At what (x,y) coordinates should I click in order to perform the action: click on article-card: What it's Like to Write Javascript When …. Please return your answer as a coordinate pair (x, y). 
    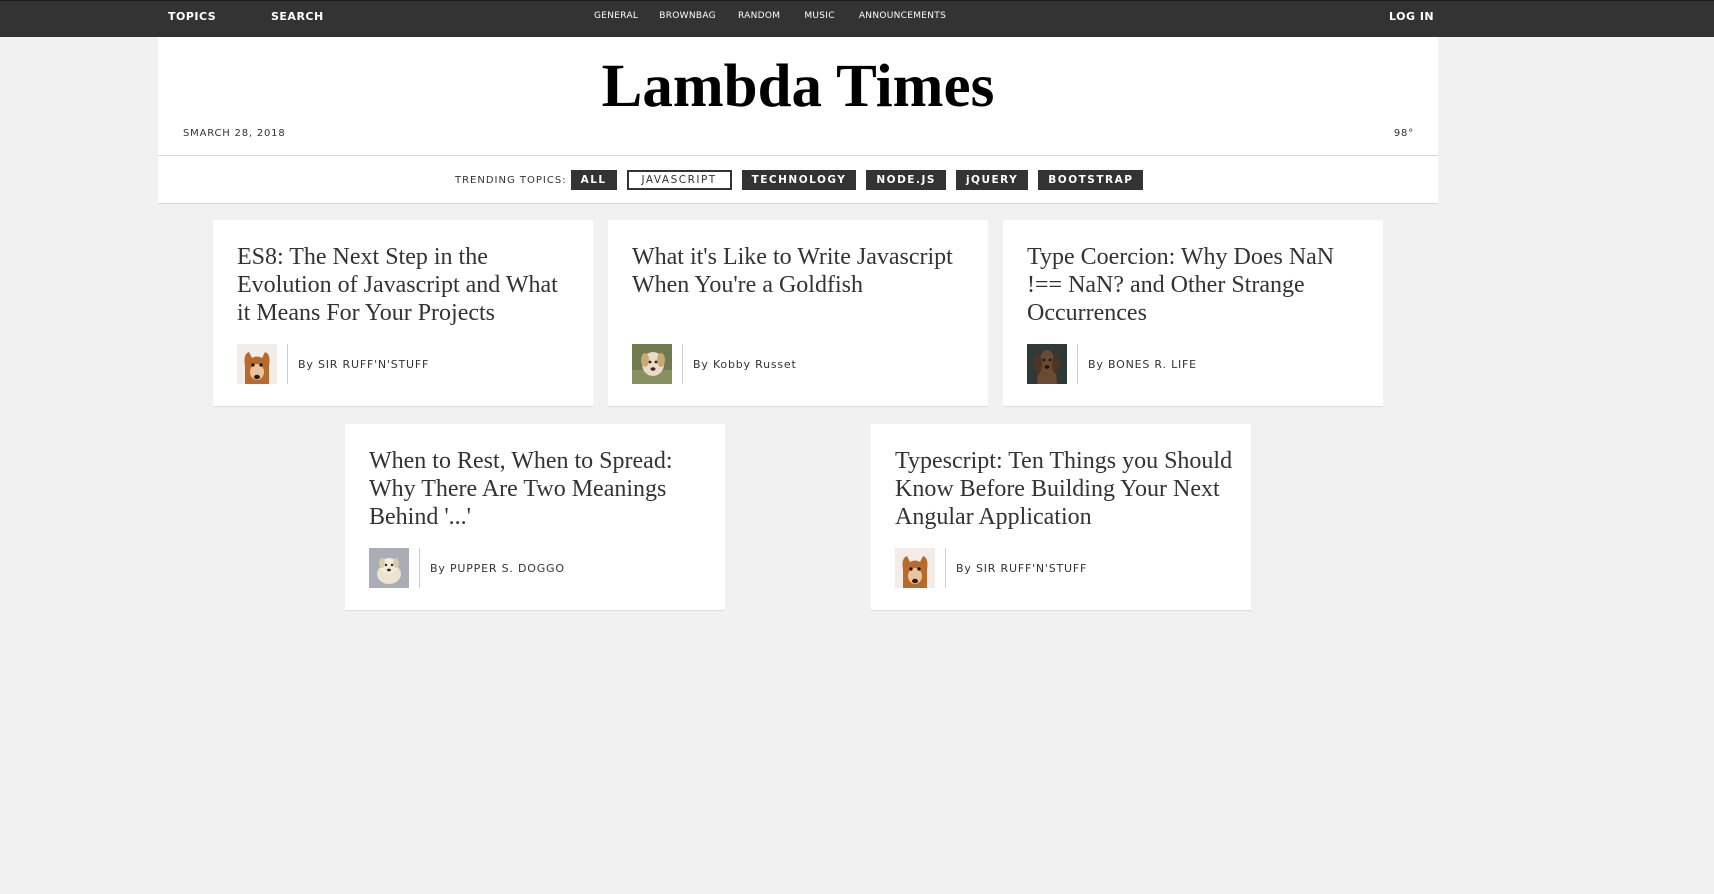
    Looking at the image, I should click on (798, 313).